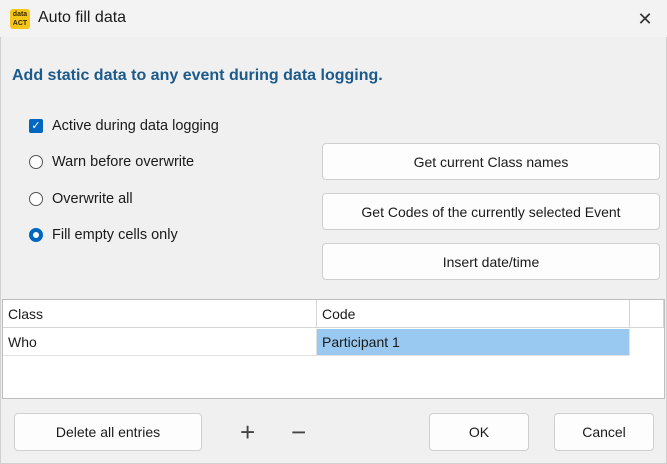  I want to click on radio-label: Warn before overwrite, so click(123, 162).